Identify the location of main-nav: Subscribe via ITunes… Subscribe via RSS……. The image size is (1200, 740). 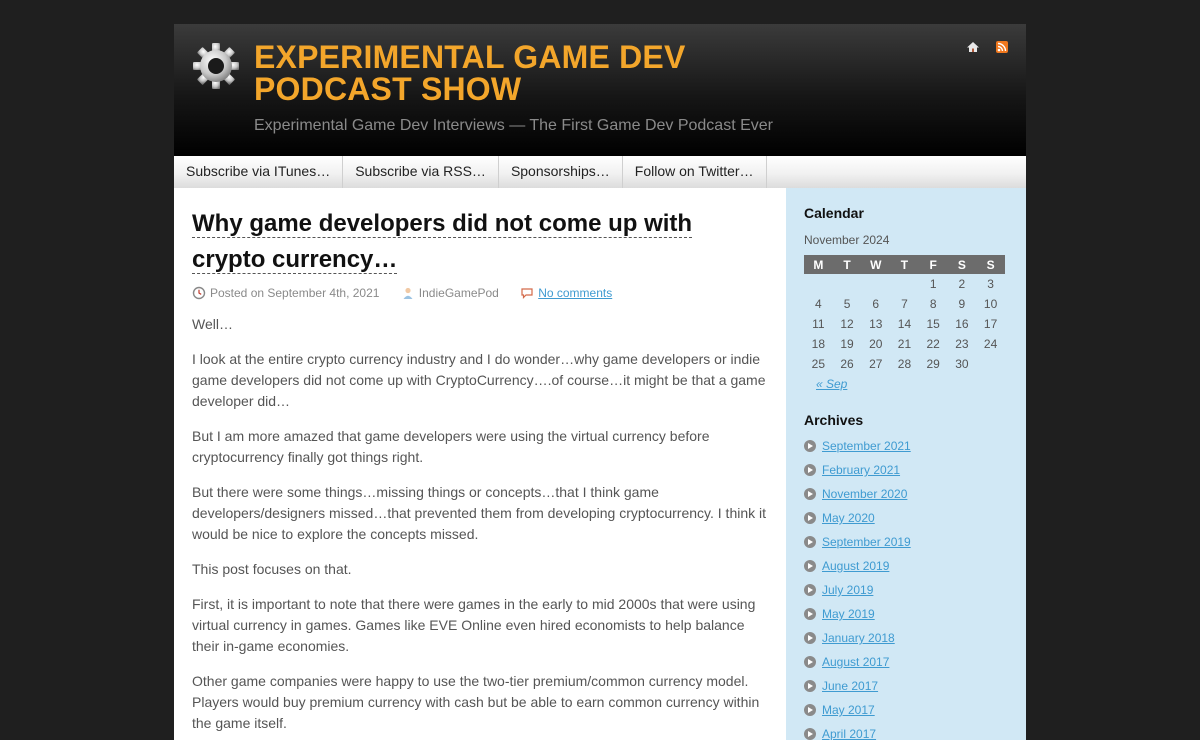
(600, 172).